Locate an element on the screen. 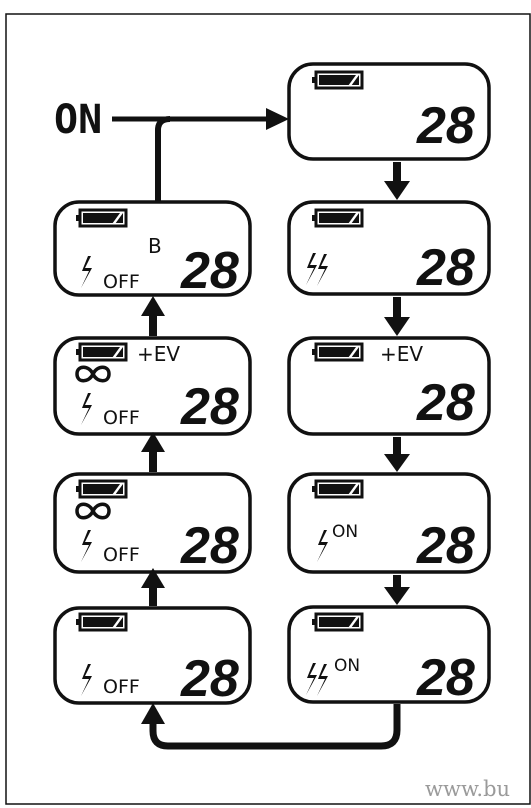 This screenshot has height=808, width=531. display-6: OFF 28 is located at coordinates (152, 657).